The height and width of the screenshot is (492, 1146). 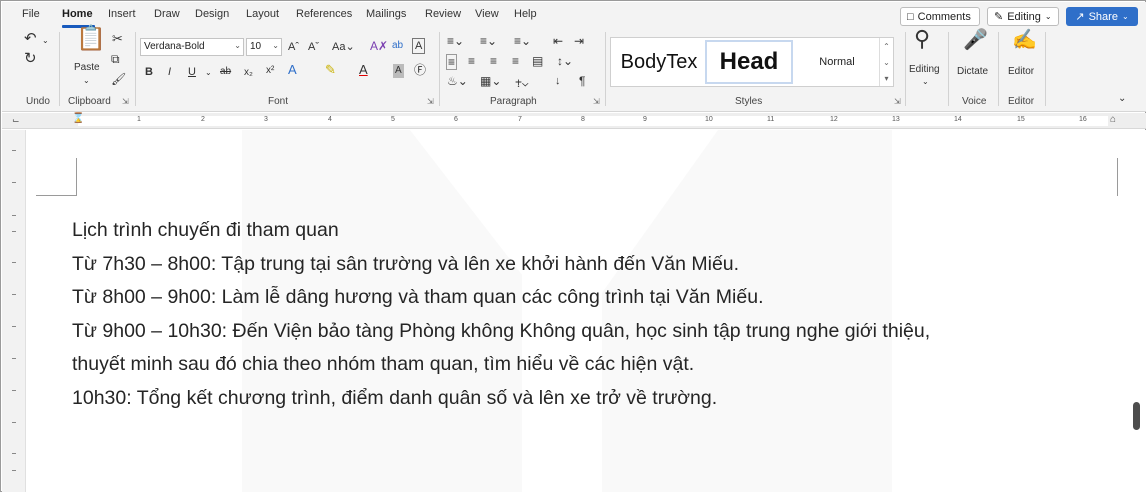 I want to click on strikethrough-icon: ab, so click(x=225, y=72).